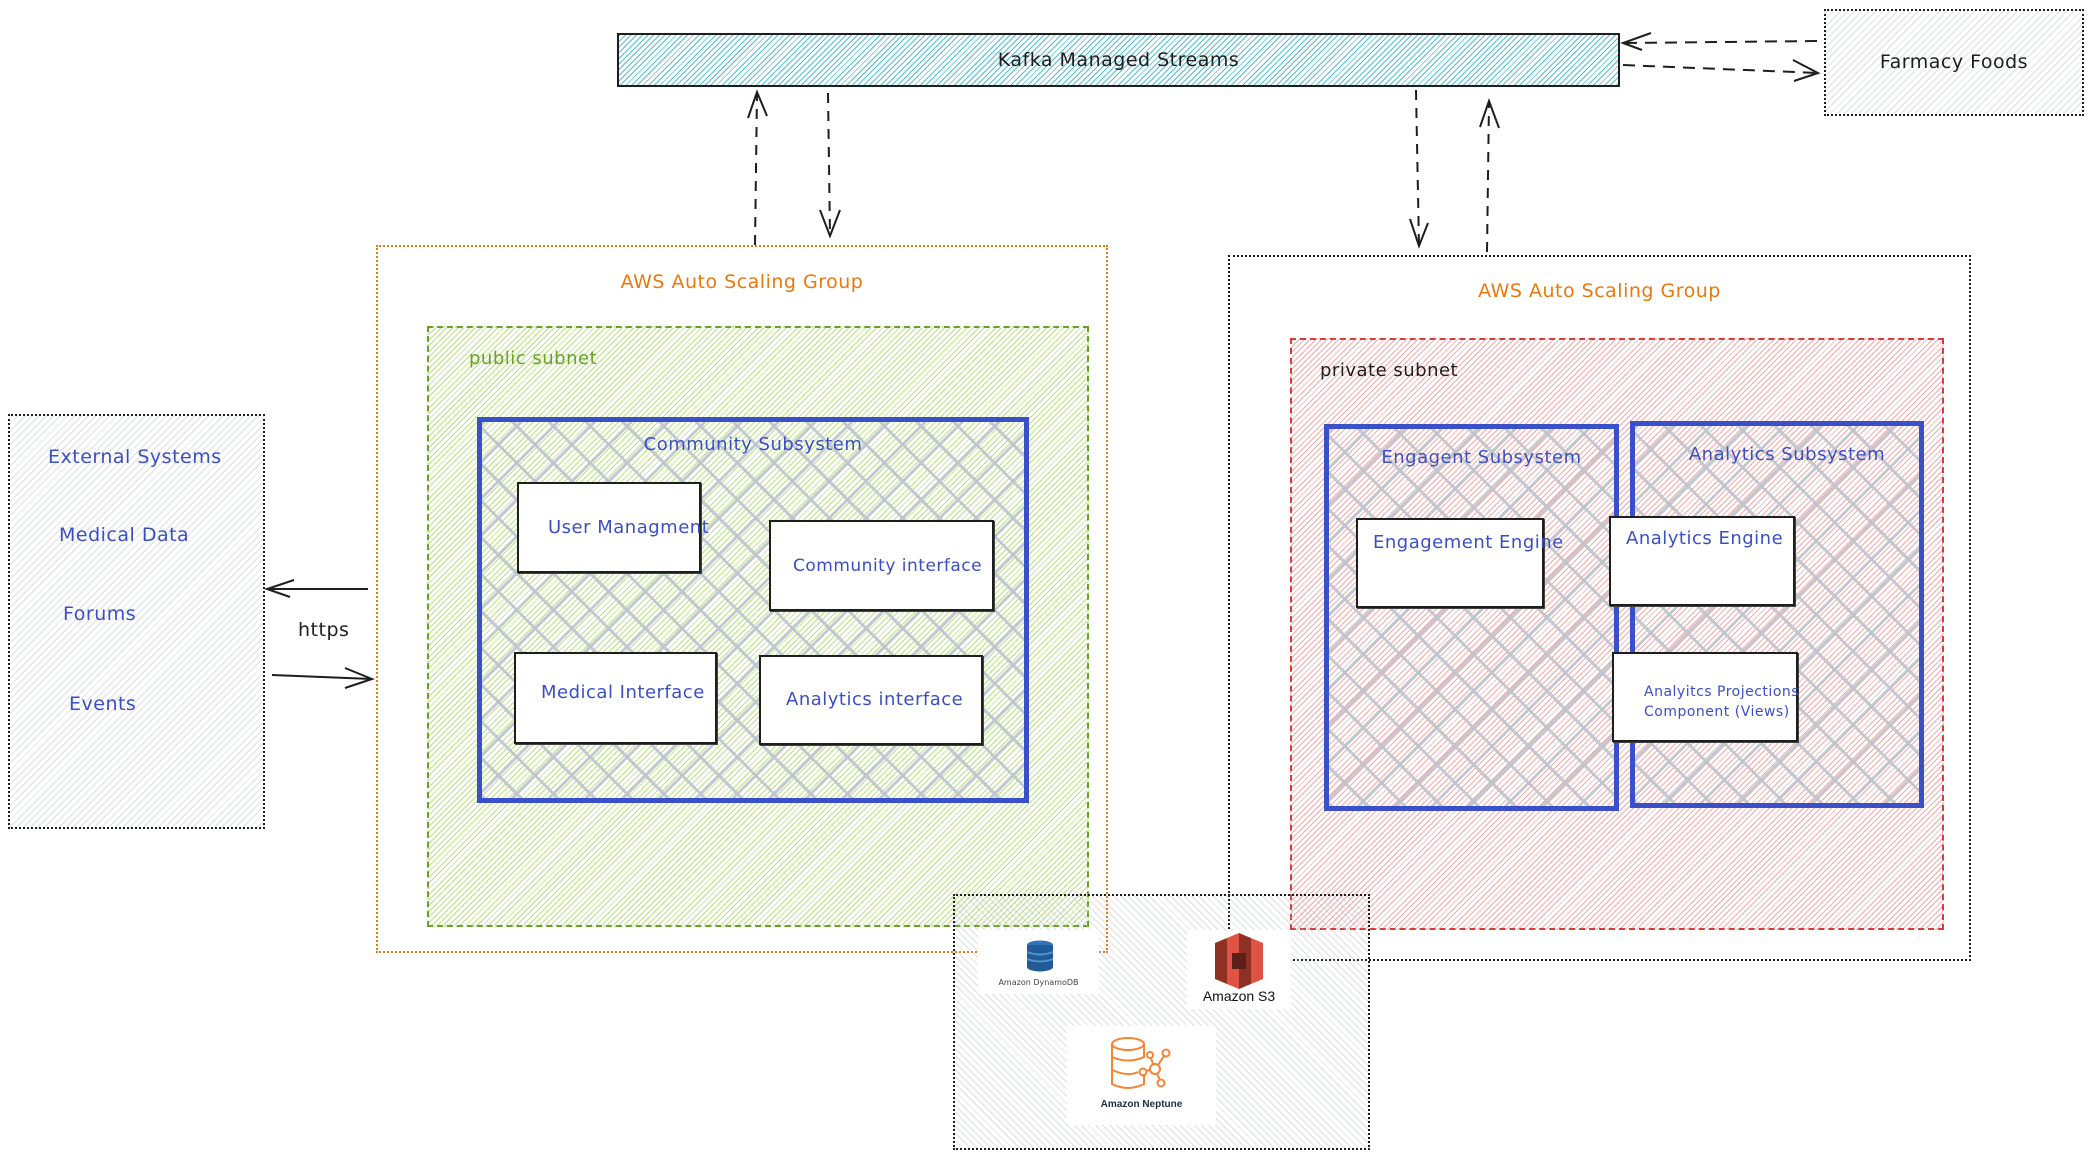 The height and width of the screenshot is (1159, 2087). I want to click on component-label: Analytics interface, so click(875, 699).